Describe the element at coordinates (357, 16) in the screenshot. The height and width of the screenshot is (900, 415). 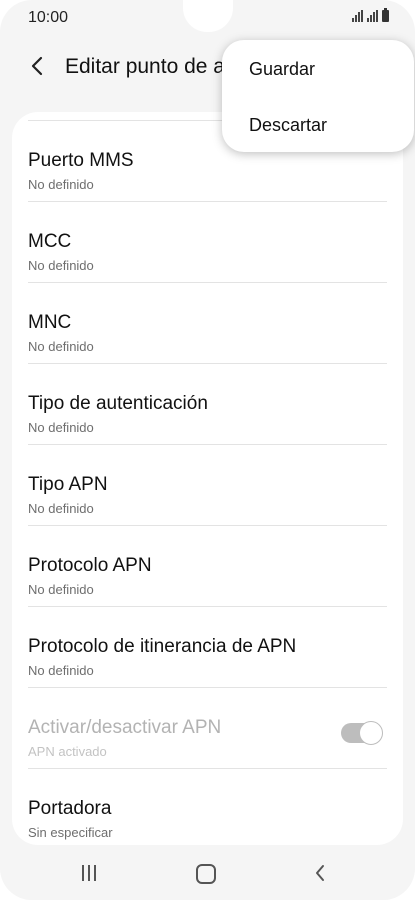
I see `signal-icon` at that location.